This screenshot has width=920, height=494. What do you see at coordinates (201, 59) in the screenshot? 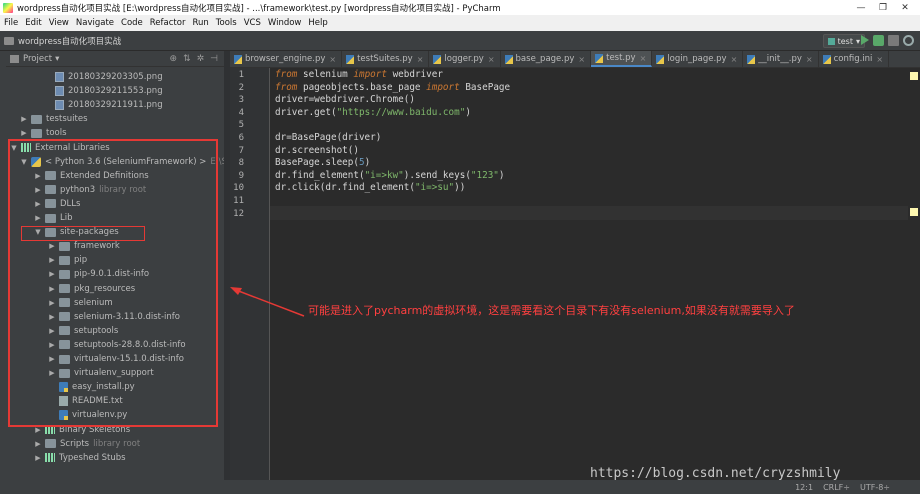
I see `settings-gear-icon: ✲` at bounding box center [201, 59].